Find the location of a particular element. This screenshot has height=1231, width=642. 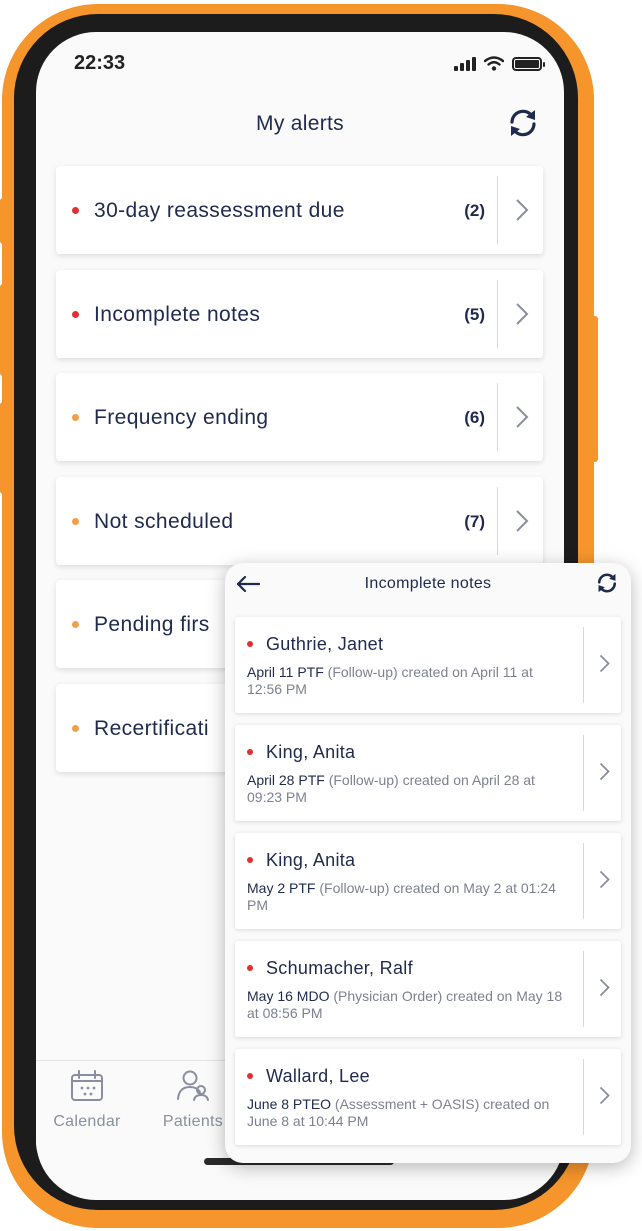

nav-item-calendar: Calendar is located at coordinates (87, 1100).